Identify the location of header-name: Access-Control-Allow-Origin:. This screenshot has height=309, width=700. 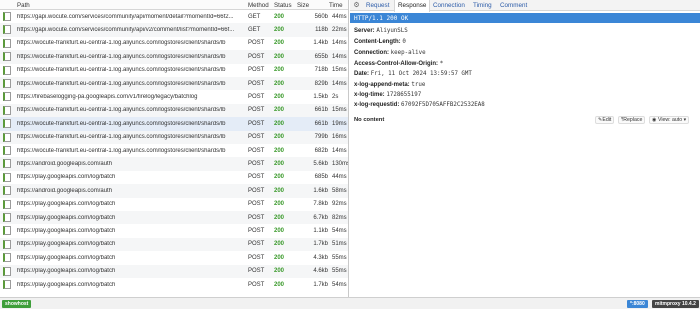
(396, 64).